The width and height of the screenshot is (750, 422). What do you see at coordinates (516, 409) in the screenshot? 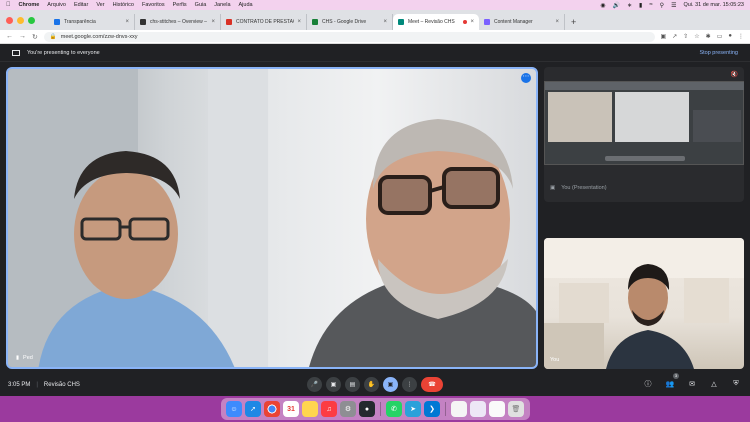
I see `trash-icon: 🗑` at bounding box center [516, 409].